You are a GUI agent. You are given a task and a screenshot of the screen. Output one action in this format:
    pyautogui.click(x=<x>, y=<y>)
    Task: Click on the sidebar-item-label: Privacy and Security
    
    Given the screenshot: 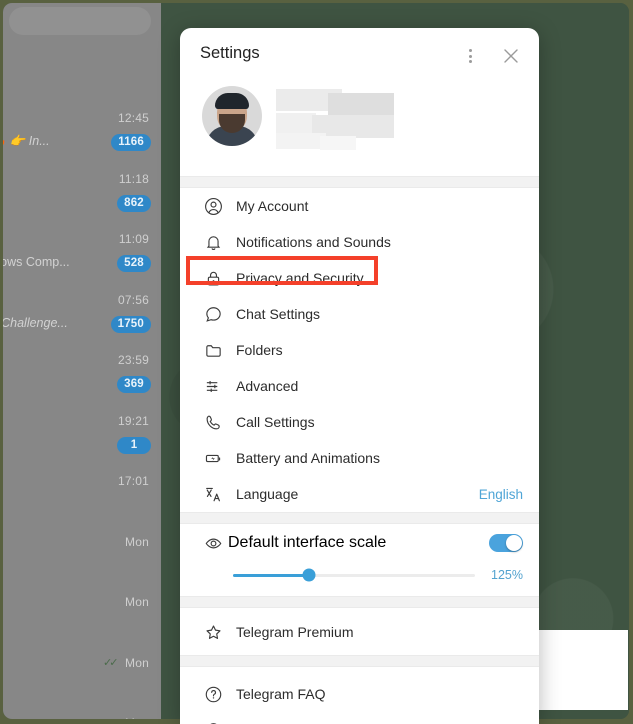 What is the action you would take?
    pyautogui.click(x=300, y=278)
    